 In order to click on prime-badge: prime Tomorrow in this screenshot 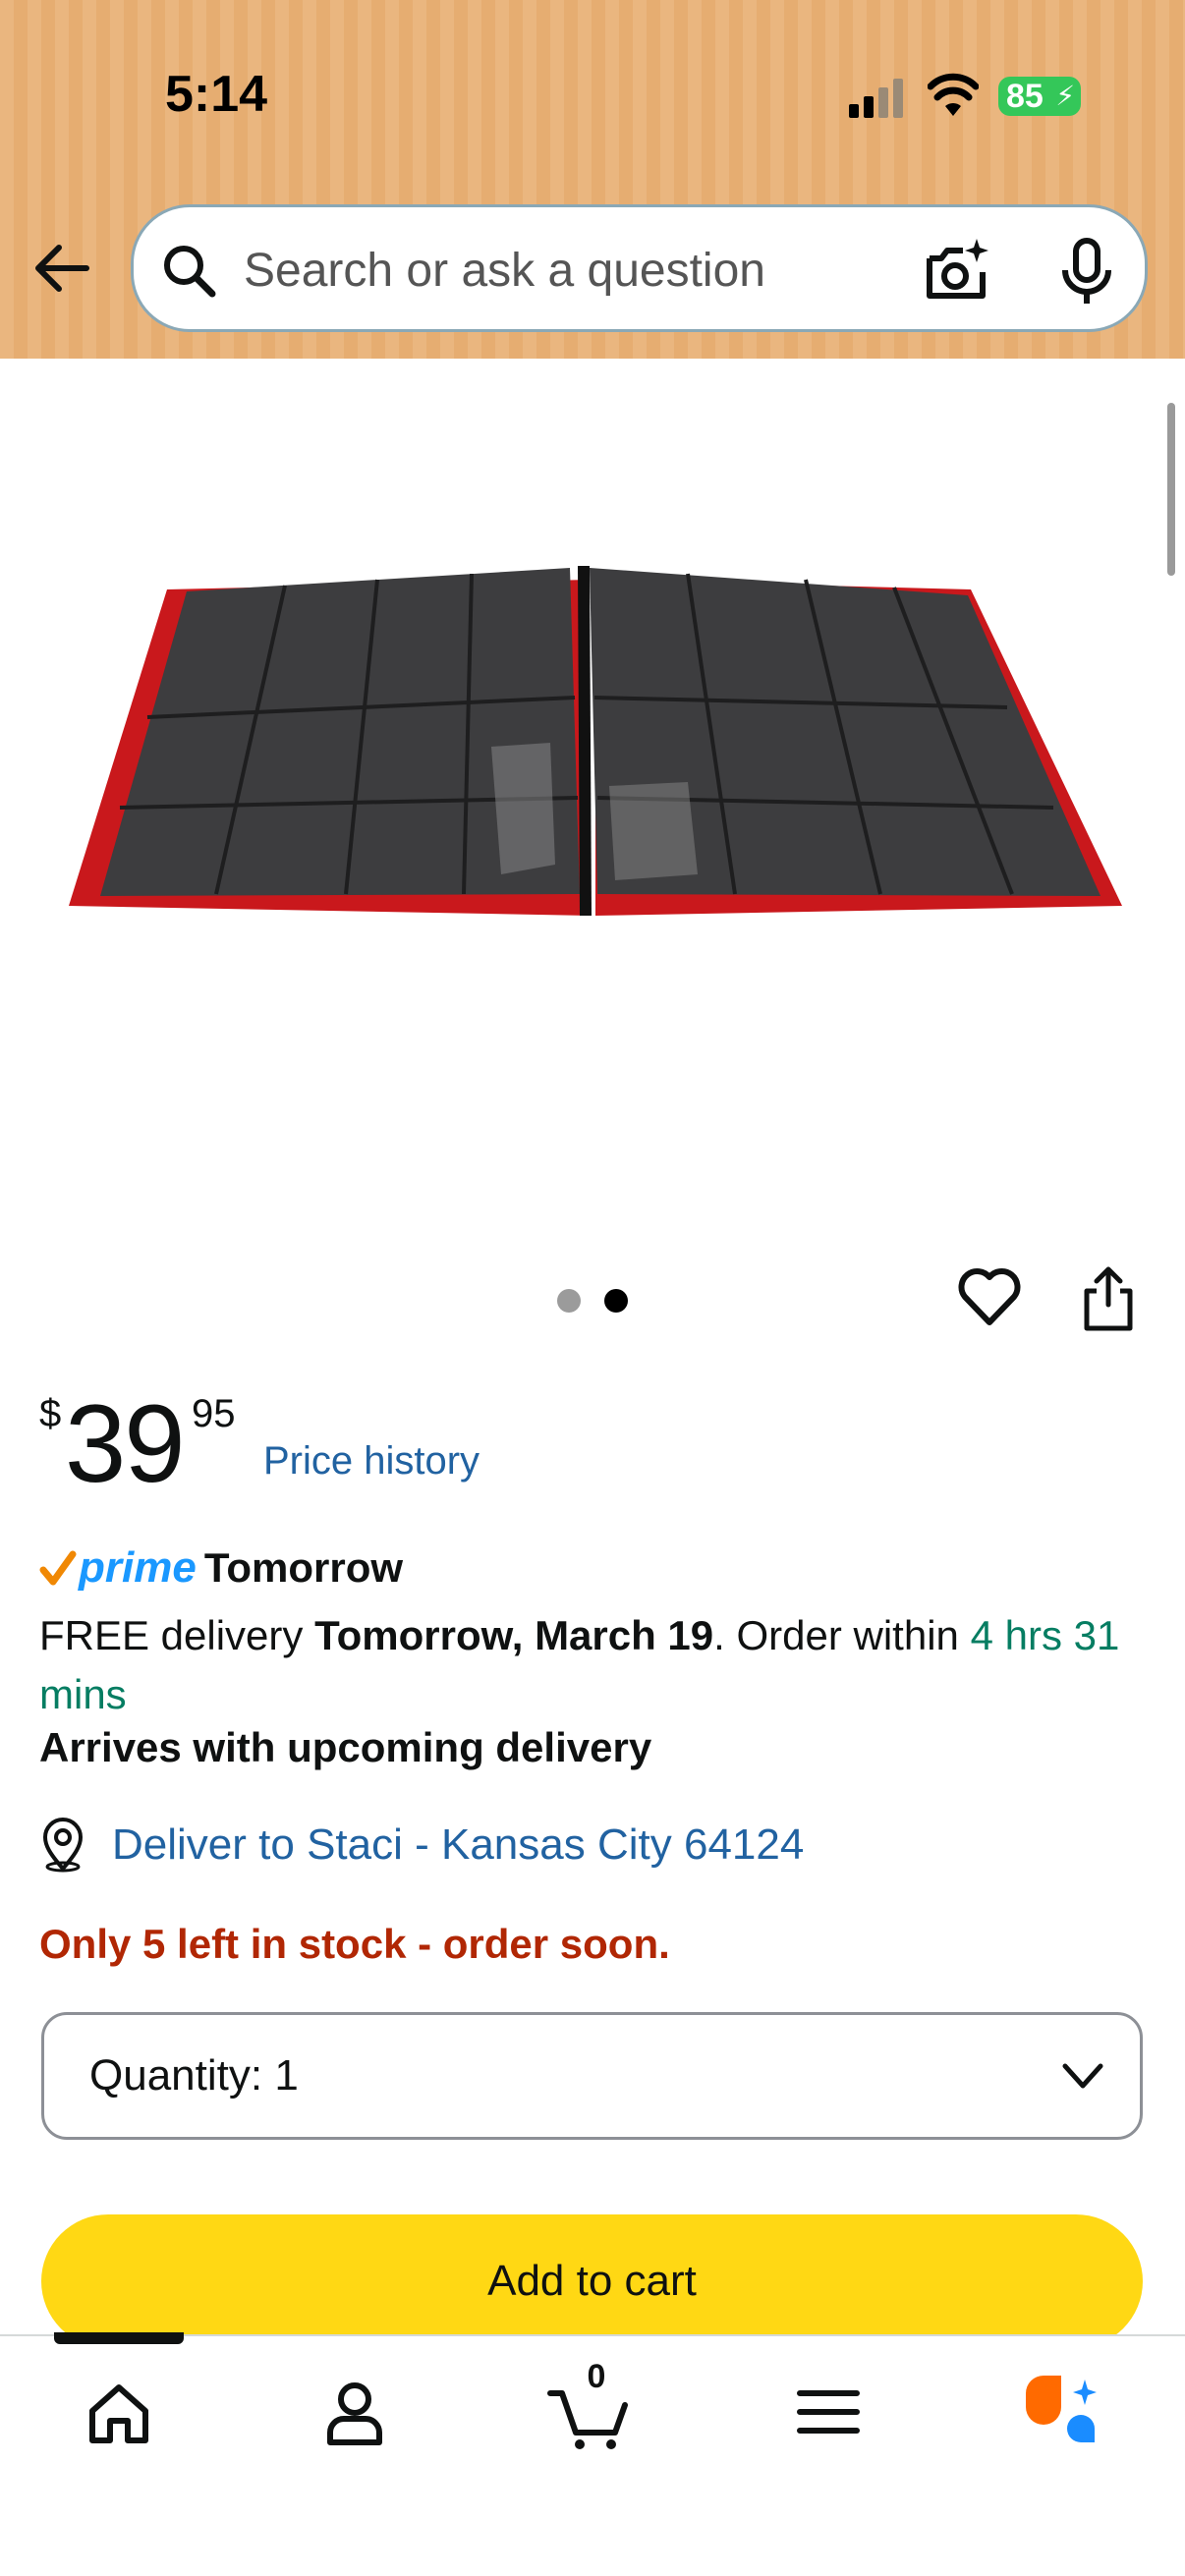, I will do `click(221, 1568)`.